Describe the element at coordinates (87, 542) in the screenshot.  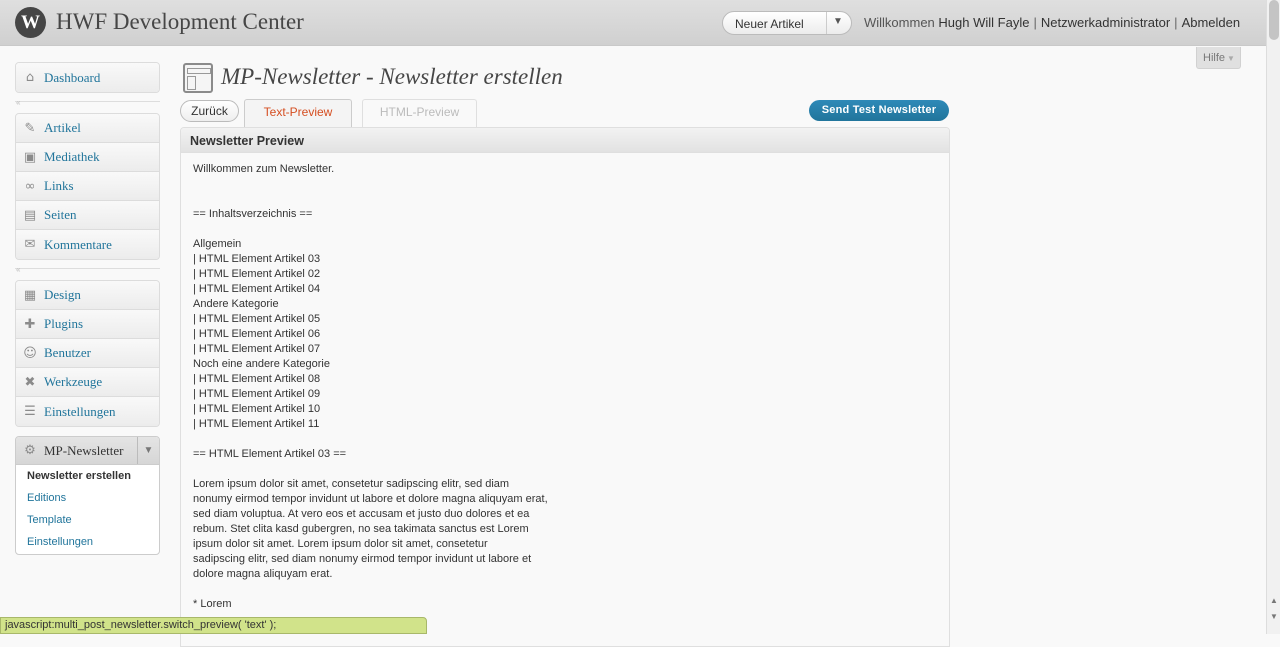
I see `submenu-item-einstellungen: Einstellungen` at that location.